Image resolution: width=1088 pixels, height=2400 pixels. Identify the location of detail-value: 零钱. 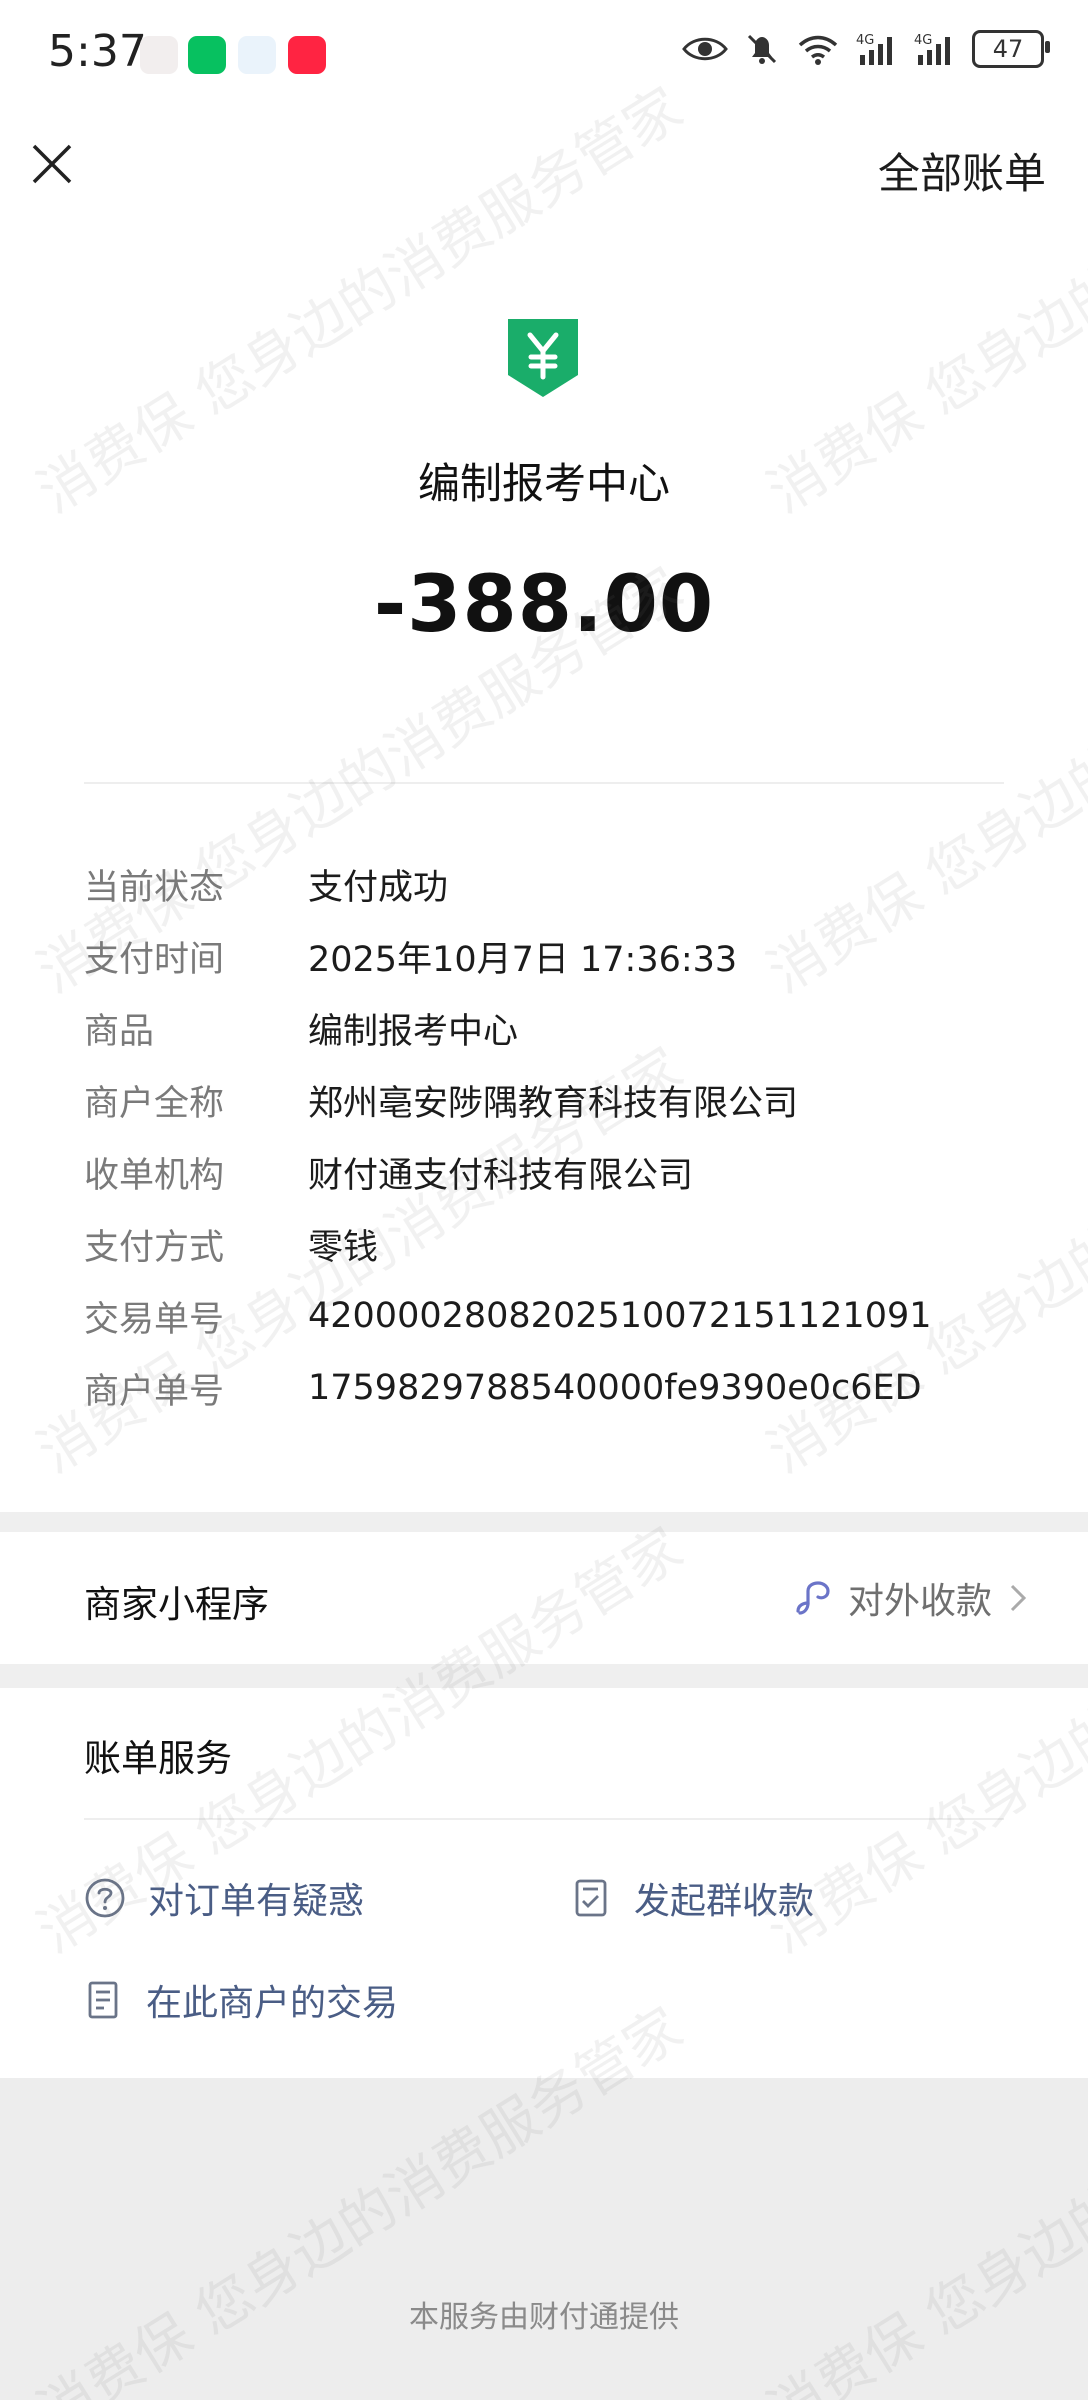
(343, 1247).